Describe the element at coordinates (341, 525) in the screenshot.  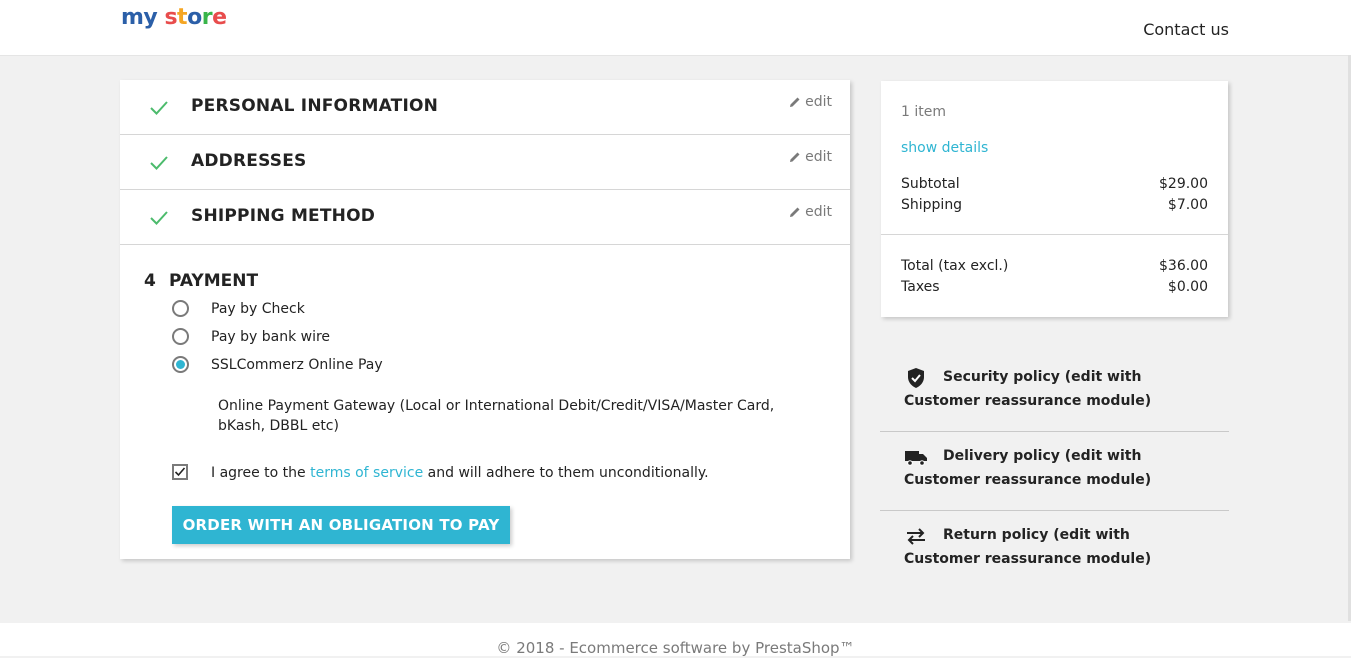
I see `order-button: ORDER WITH AN OBLIGATION TO PAY` at that location.